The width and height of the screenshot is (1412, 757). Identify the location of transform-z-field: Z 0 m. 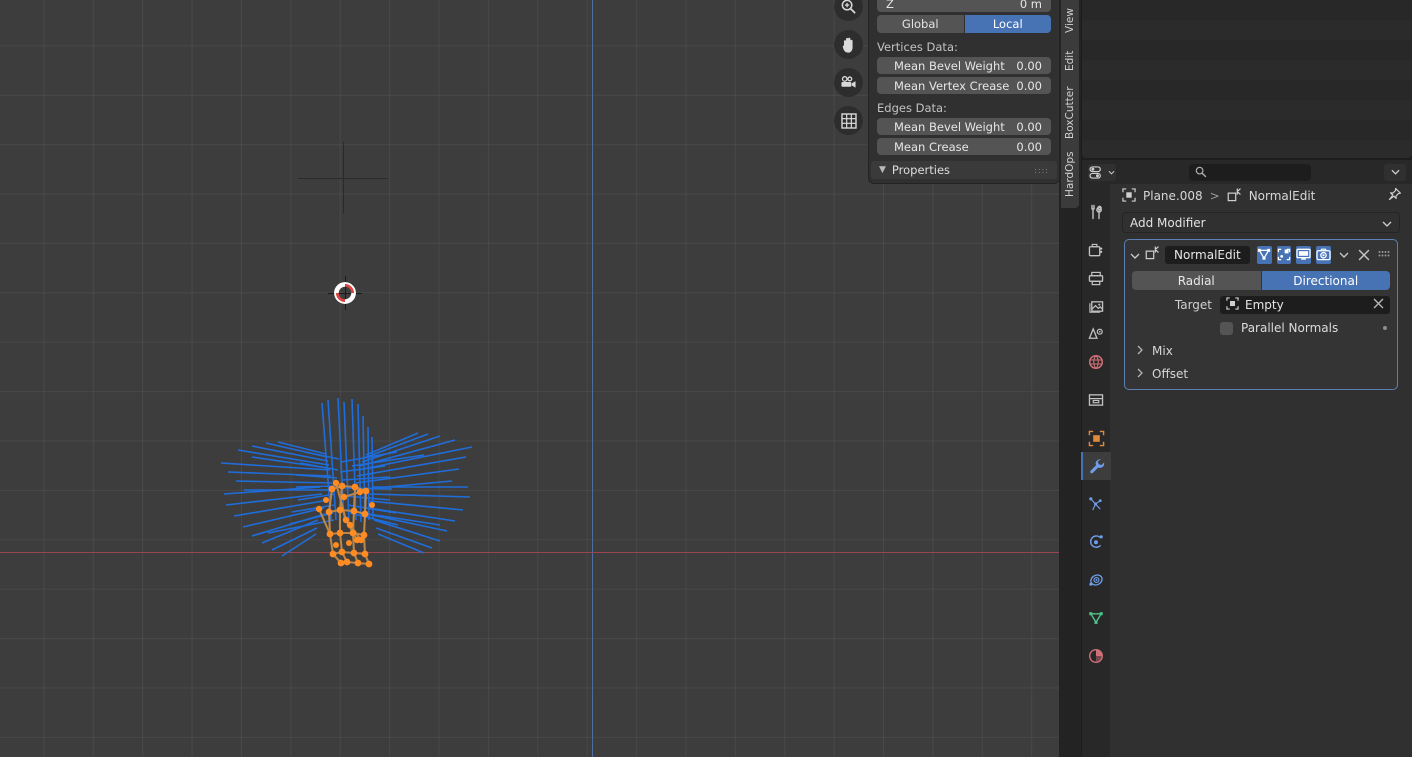
(964, 6).